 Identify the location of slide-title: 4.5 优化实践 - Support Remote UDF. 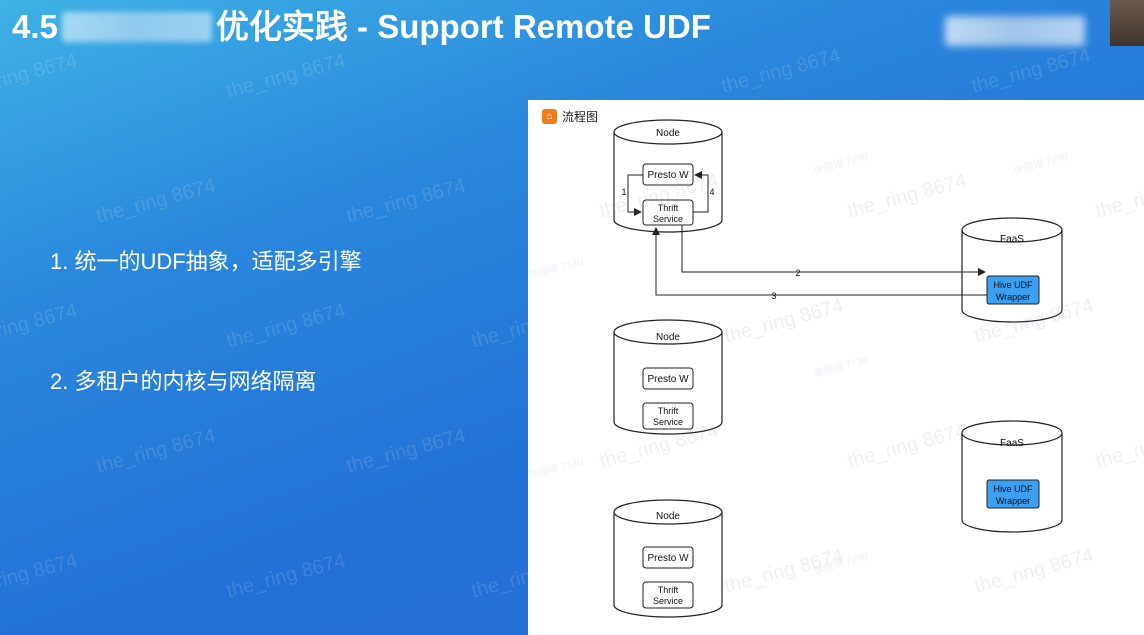
(361, 27).